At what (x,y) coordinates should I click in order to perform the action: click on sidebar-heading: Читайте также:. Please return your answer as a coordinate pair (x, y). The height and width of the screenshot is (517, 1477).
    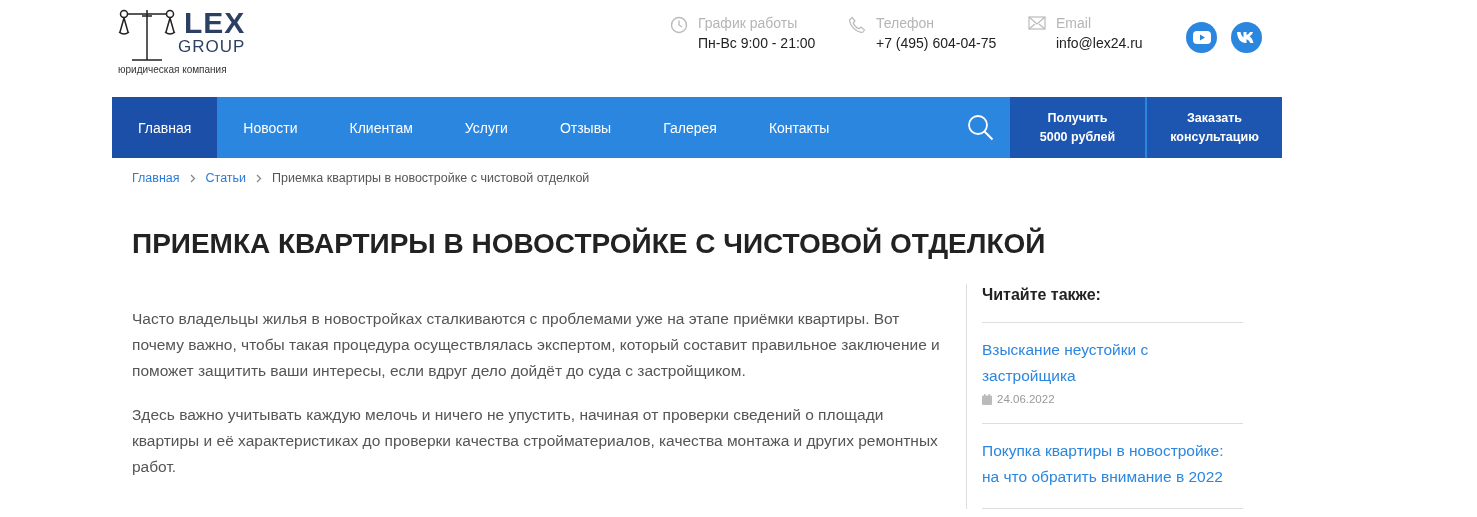
    Looking at the image, I should click on (1112, 303).